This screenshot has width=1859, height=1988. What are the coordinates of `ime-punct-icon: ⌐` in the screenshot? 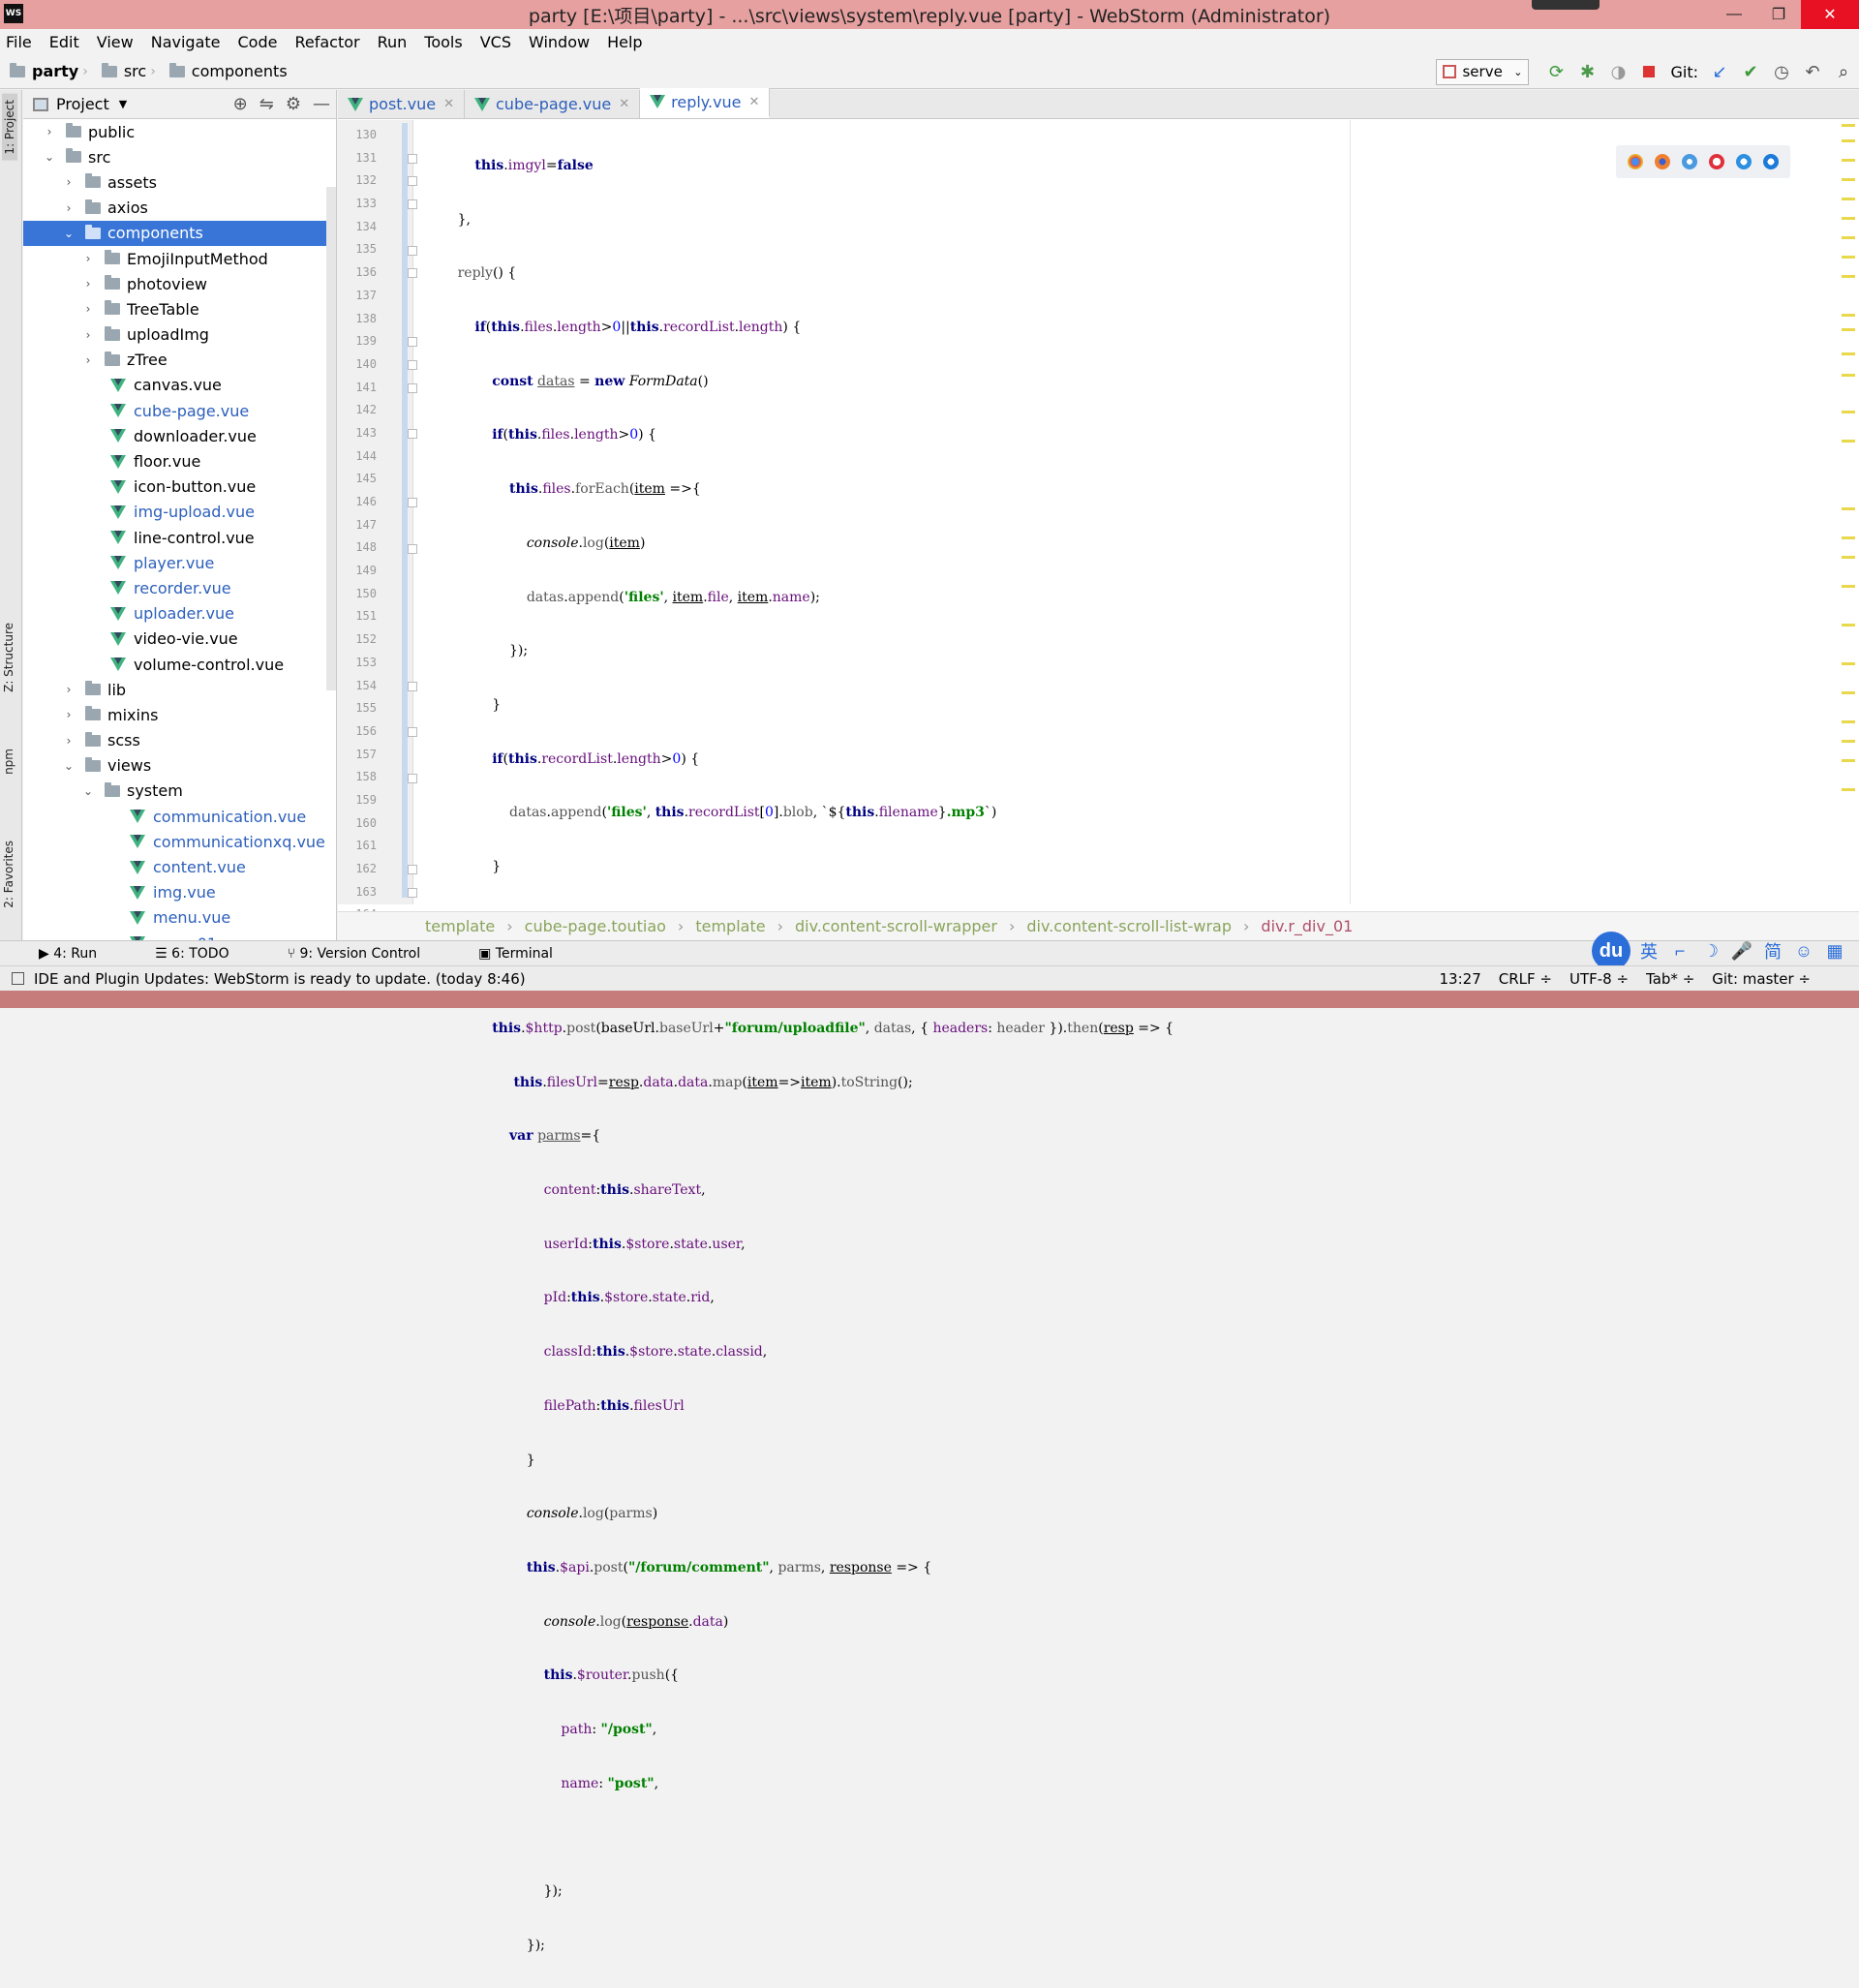 It's located at (1679, 950).